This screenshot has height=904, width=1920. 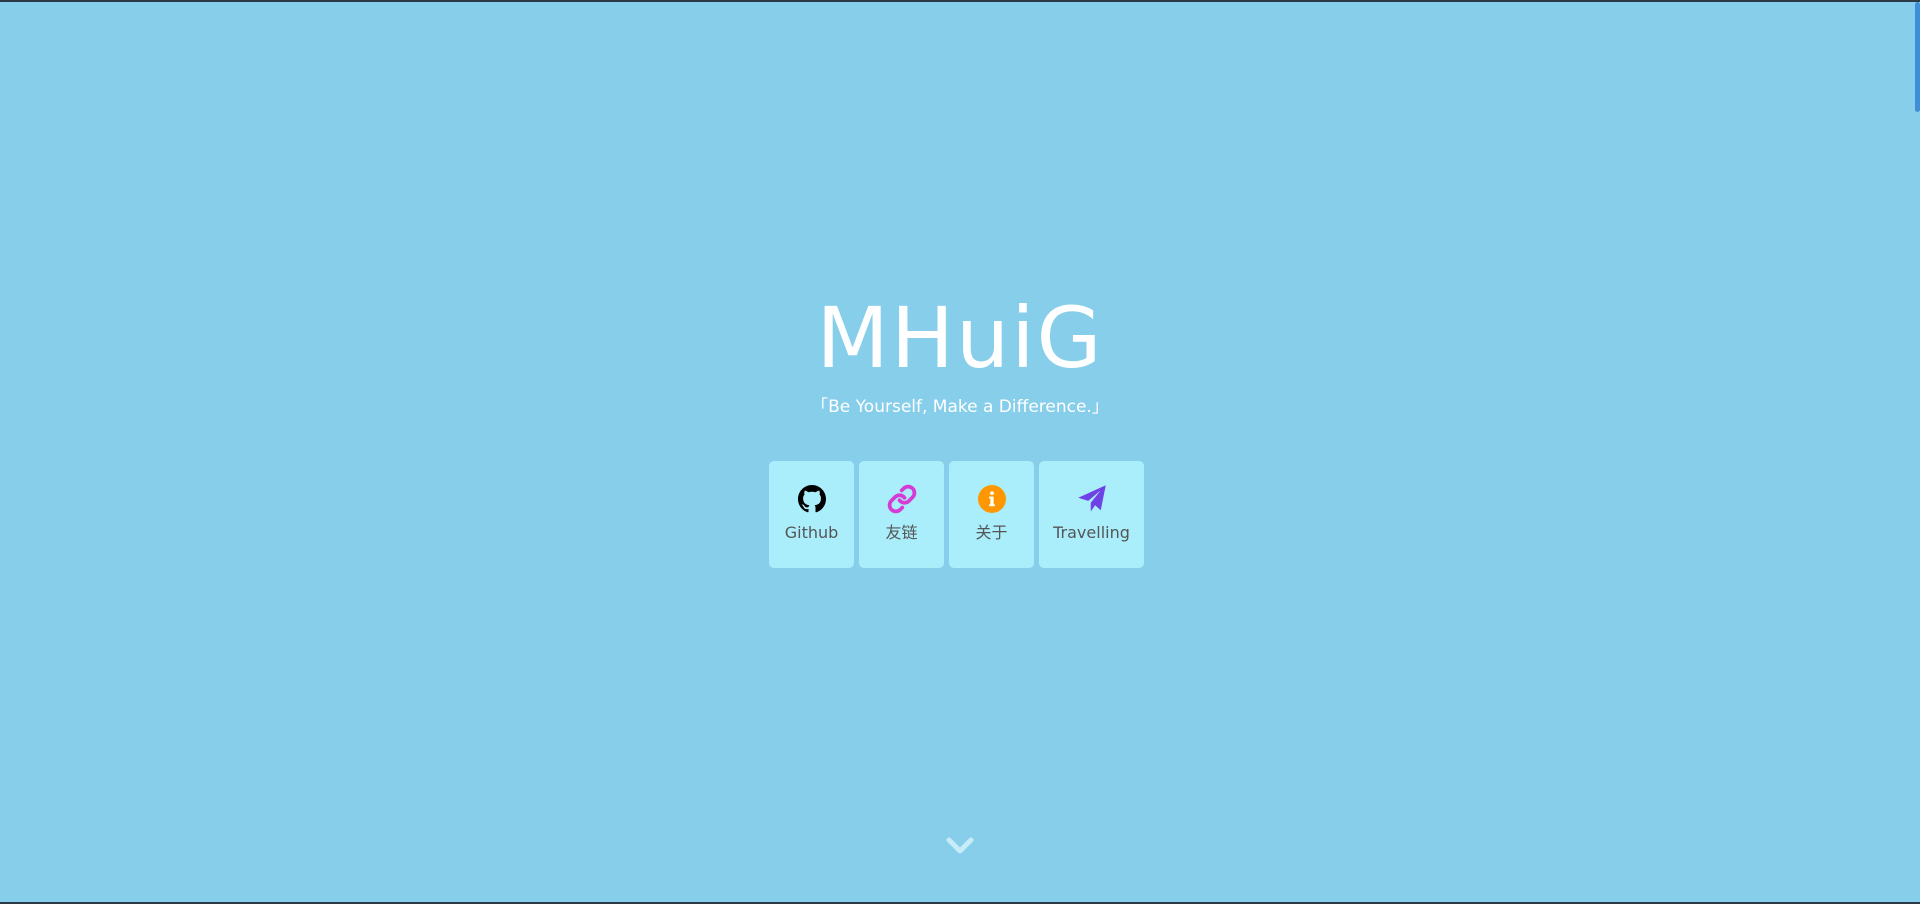 I want to click on info-circle-icon, so click(x=992, y=499).